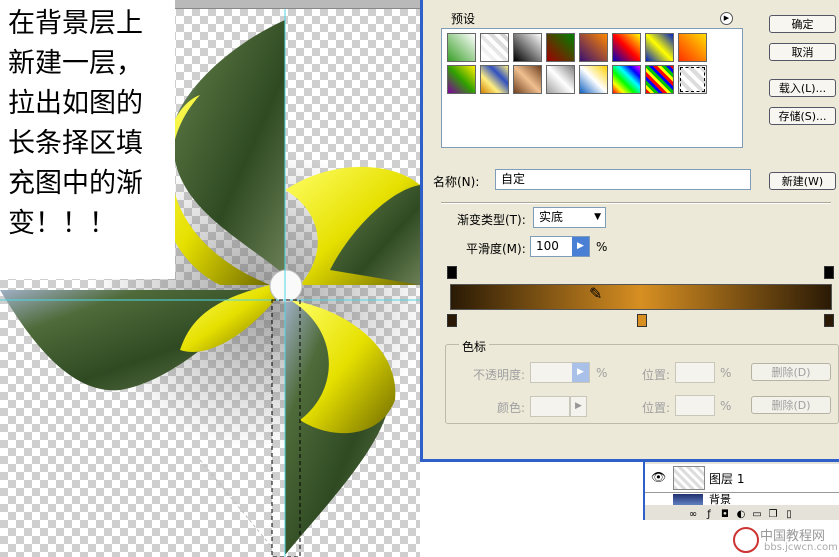  What do you see at coordinates (829, 320) in the screenshot?
I see `color-stop-right` at bounding box center [829, 320].